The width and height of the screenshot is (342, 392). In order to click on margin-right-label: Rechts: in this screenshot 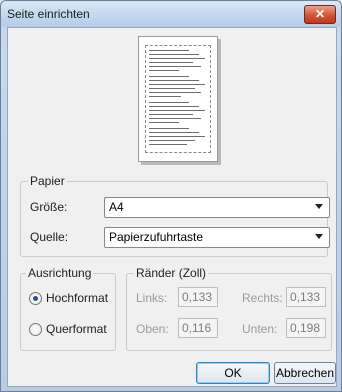, I will do `click(262, 298)`.